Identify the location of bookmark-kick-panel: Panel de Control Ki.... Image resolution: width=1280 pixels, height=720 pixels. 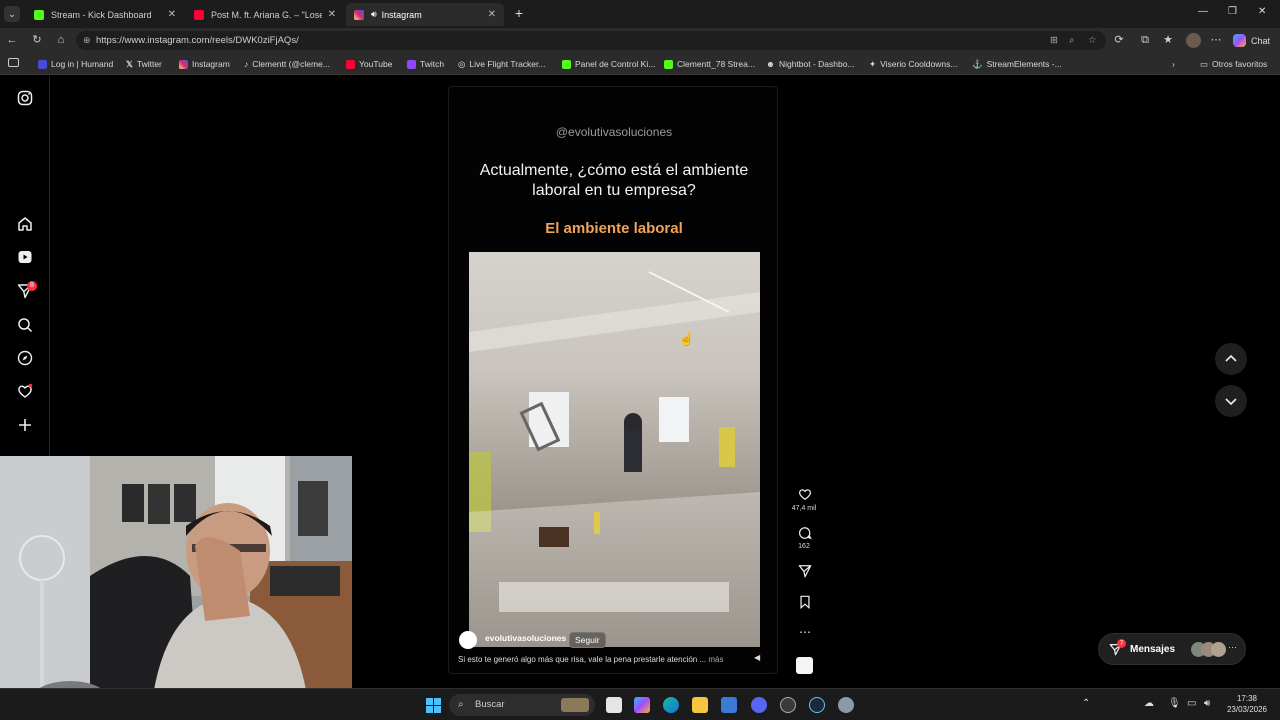
(608, 64).